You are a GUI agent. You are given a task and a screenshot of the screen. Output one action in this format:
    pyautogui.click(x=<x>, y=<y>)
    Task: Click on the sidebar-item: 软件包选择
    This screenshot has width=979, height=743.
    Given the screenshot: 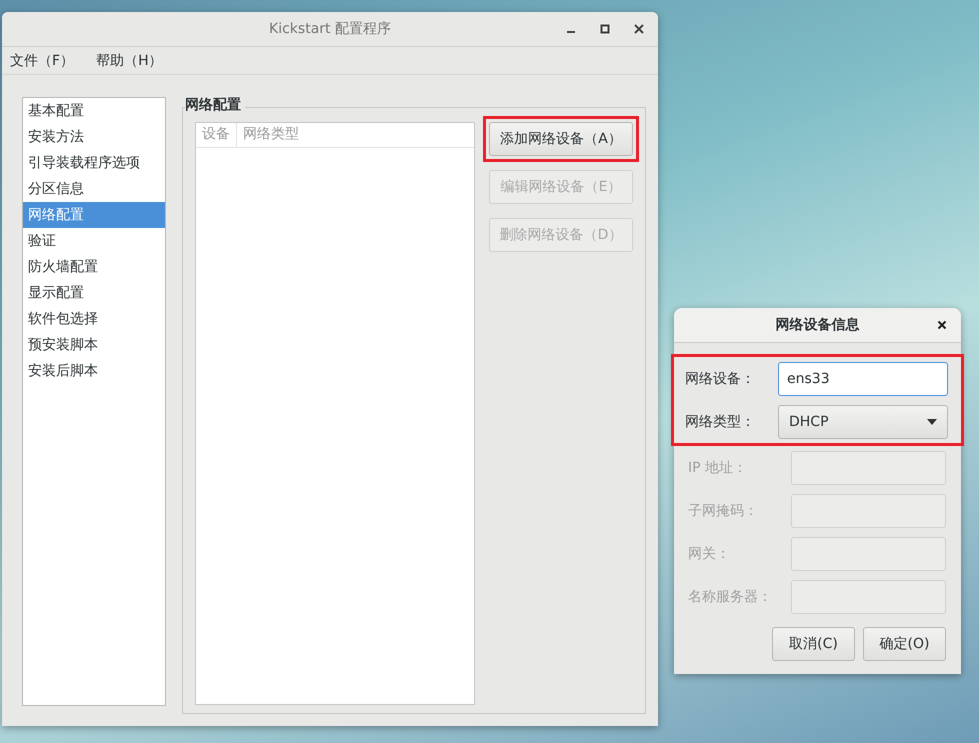 What is the action you would take?
    pyautogui.click(x=94, y=319)
    